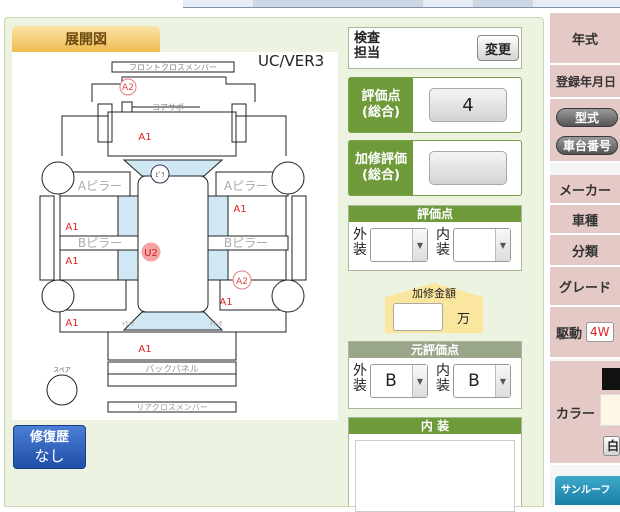 The height and width of the screenshot is (512, 620). Describe the element at coordinates (381, 175) in the screenshot. I see `repair-score-label-line2: (総合)` at that location.